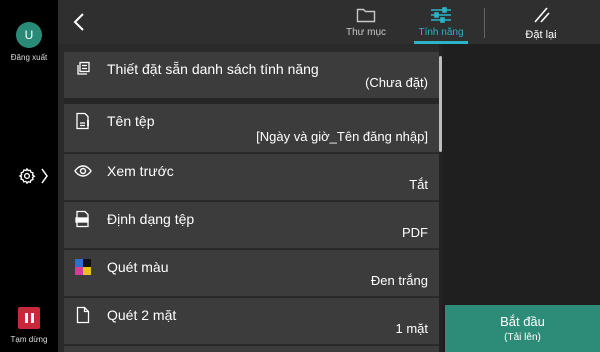 This screenshot has width=600, height=352. I want to click on list-item-preview: Xem trước Tắt, so click(252, 177).